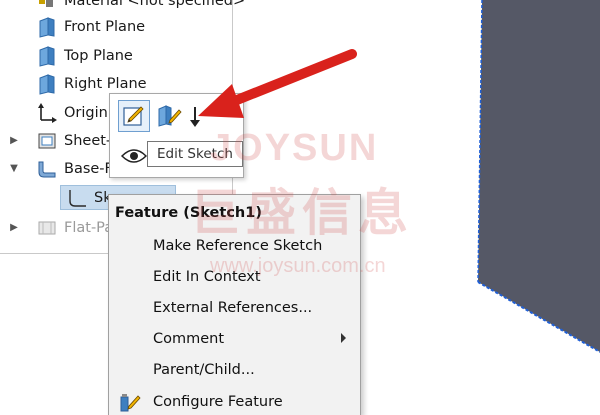 This screenshot has width=600, height=415. Describe the element at coordinates (155, 4) in the screenshot. I see `tree-item-label: Material <not specified>` at that location.